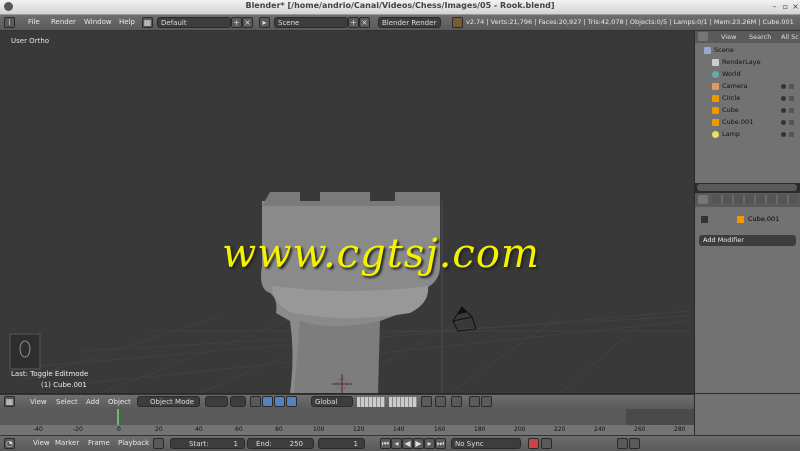  What do you see at coordinates (703, 36) in the screenshot?
I see `outliner-editor-icon` at bounding box center [703, 36].